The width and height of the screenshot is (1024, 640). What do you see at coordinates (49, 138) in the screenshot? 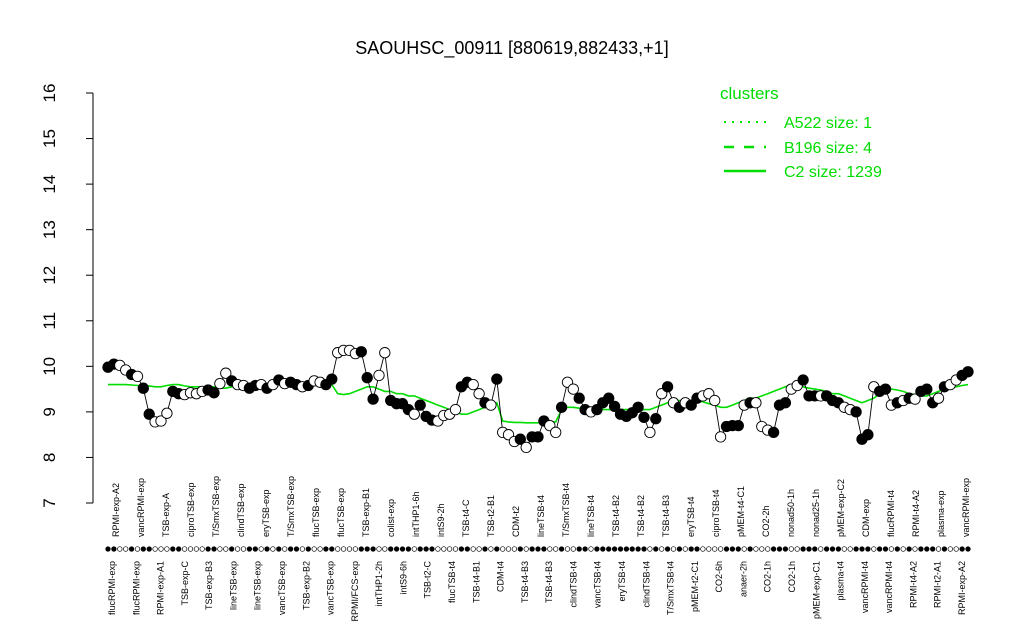
I see `y-tick-label: 15` at bounding box center [49, 138].